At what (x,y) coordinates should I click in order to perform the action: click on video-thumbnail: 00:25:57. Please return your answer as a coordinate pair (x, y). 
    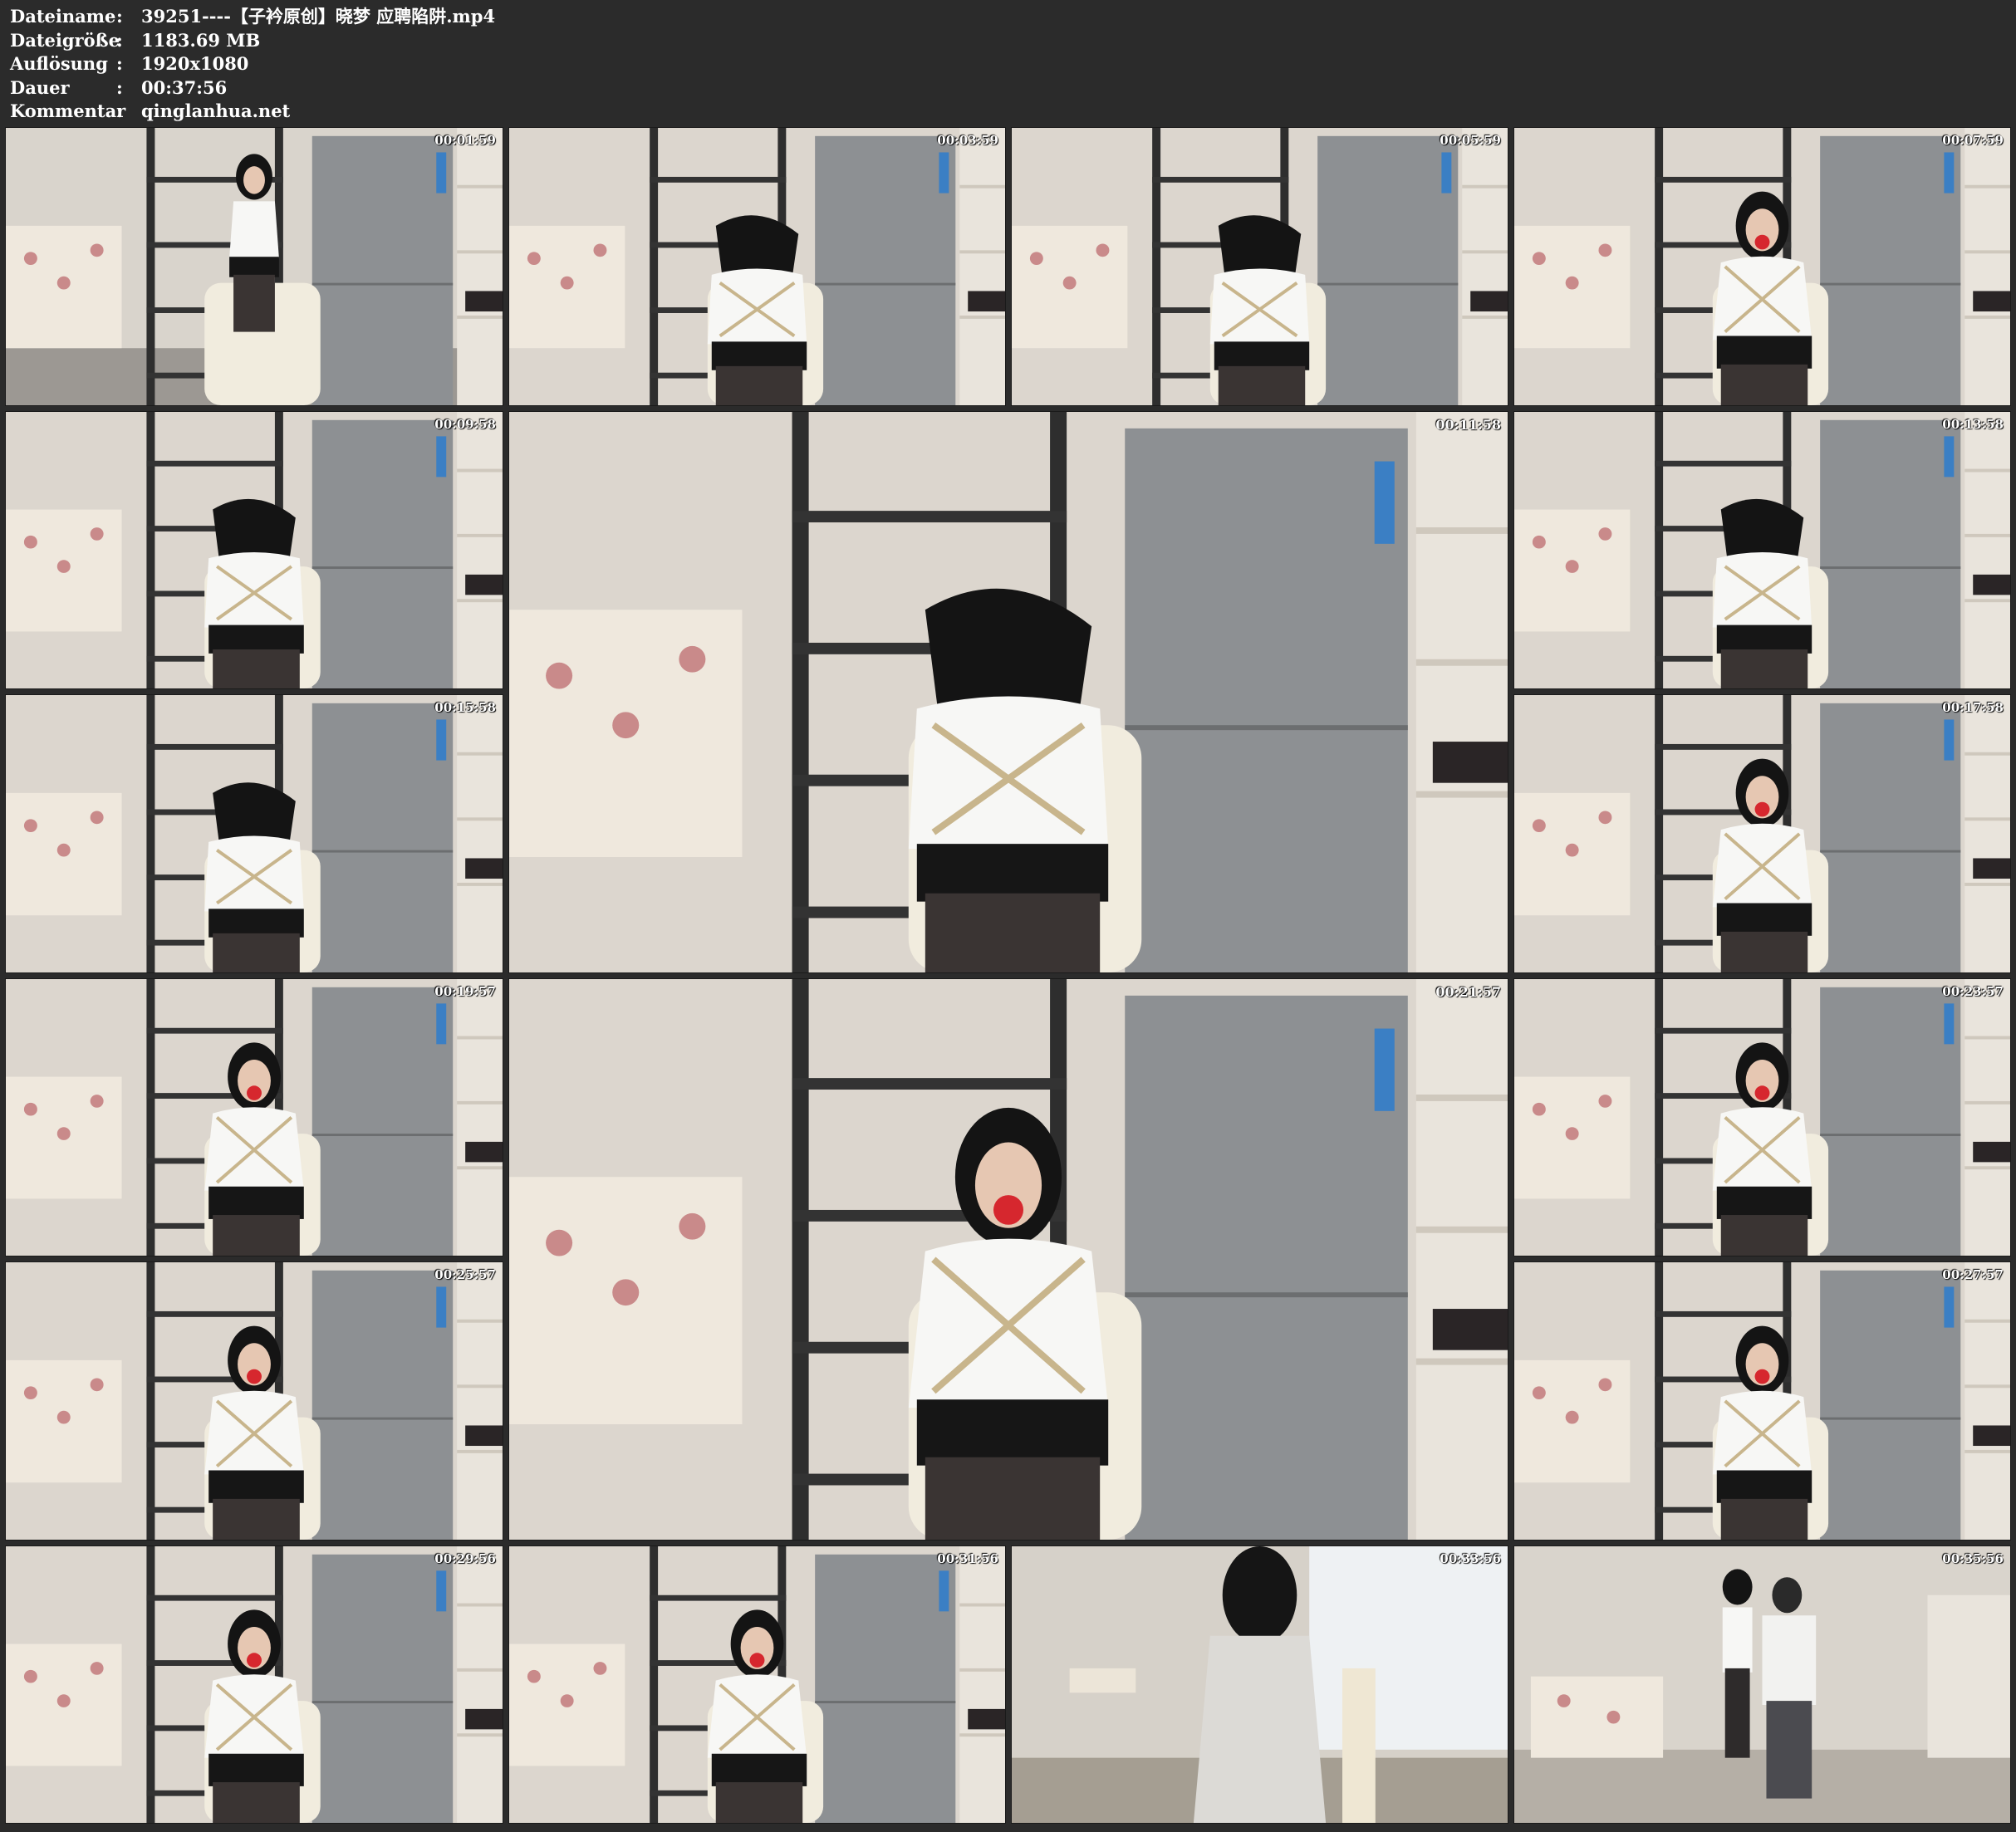
    Looking at the image, I should click on (254, 1401).